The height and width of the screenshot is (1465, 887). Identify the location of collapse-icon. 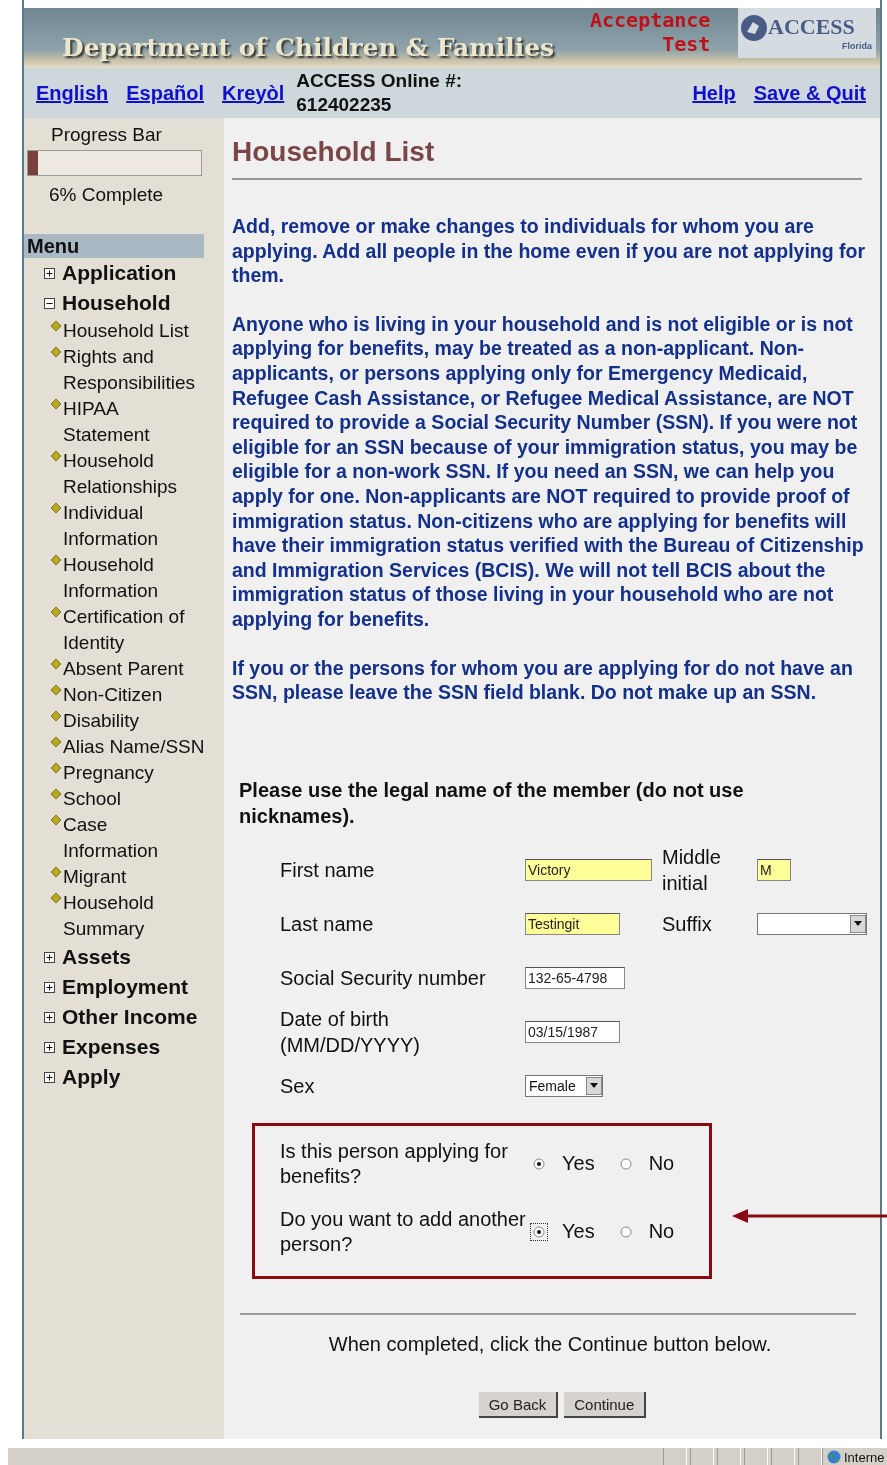
(49, 303).